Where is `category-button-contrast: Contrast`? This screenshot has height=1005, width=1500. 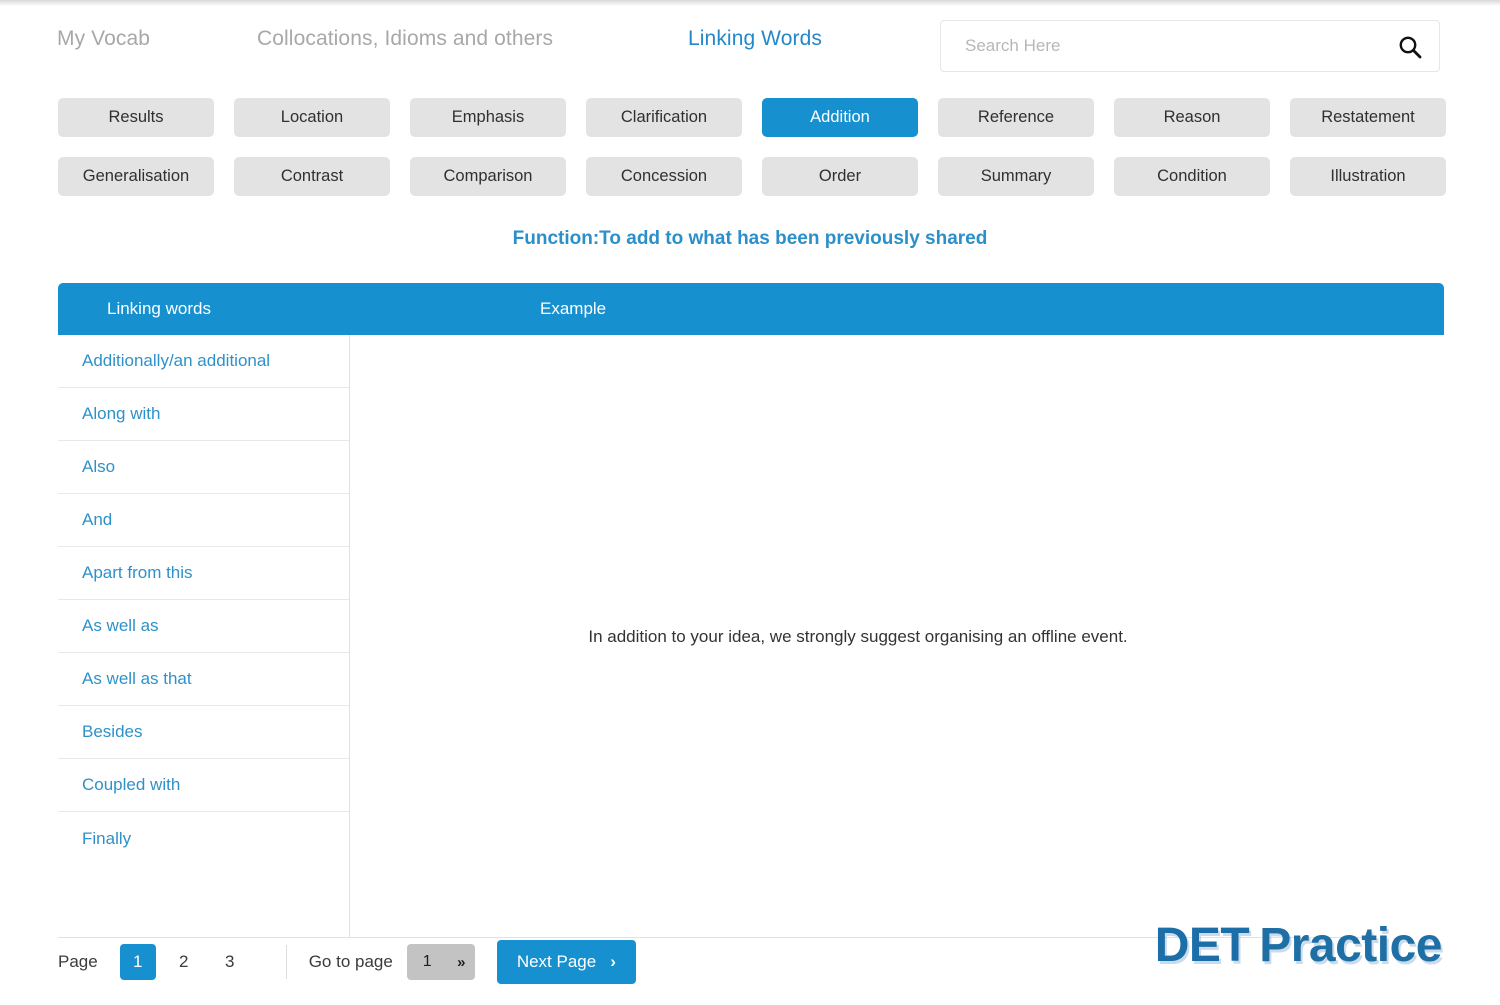
category-button-contrast: Contrast is located at coordinates (312, 176).